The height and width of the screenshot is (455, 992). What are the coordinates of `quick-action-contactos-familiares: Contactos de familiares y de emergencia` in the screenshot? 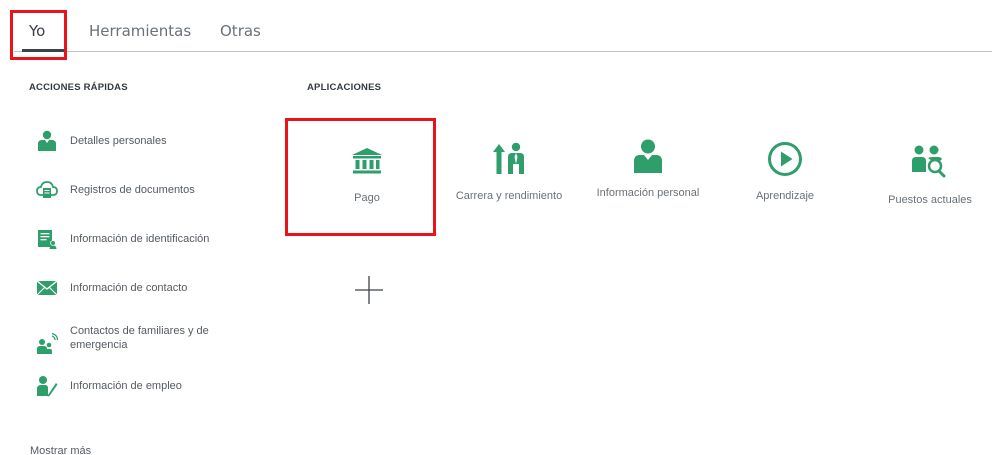 It's located at (122, 340).